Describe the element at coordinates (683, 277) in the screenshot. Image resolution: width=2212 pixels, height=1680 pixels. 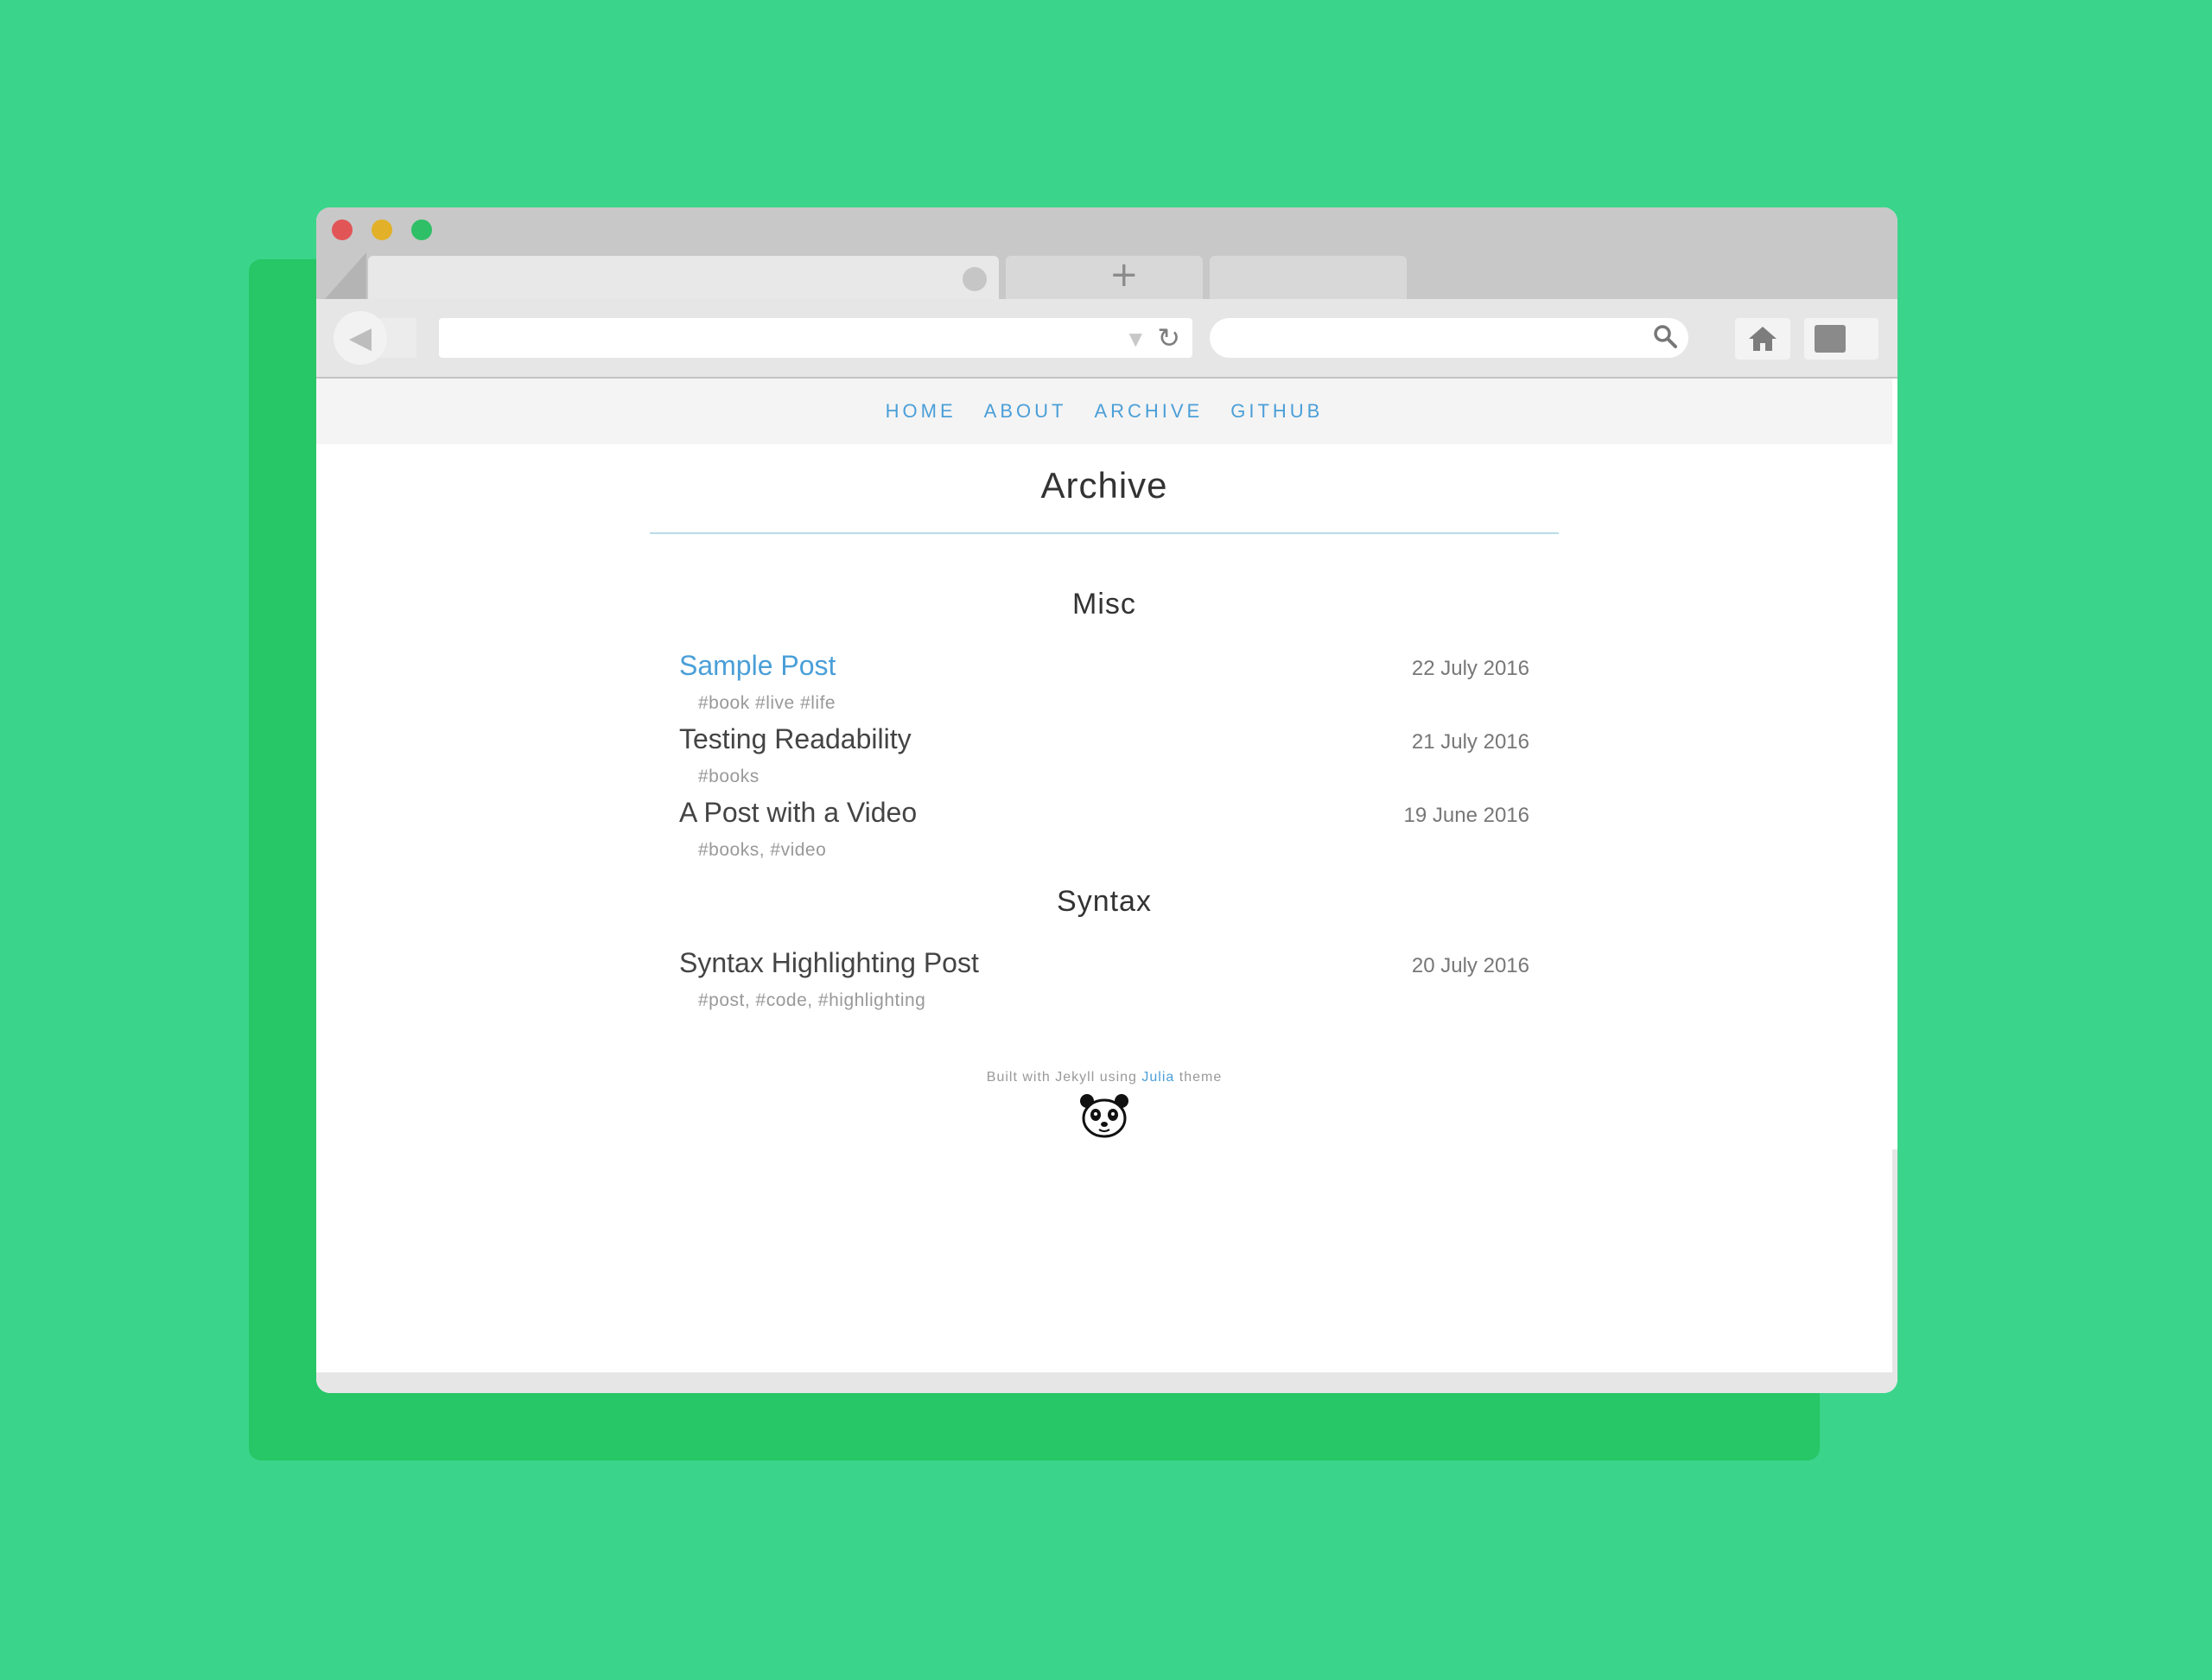
I see `tab-active` at that location.